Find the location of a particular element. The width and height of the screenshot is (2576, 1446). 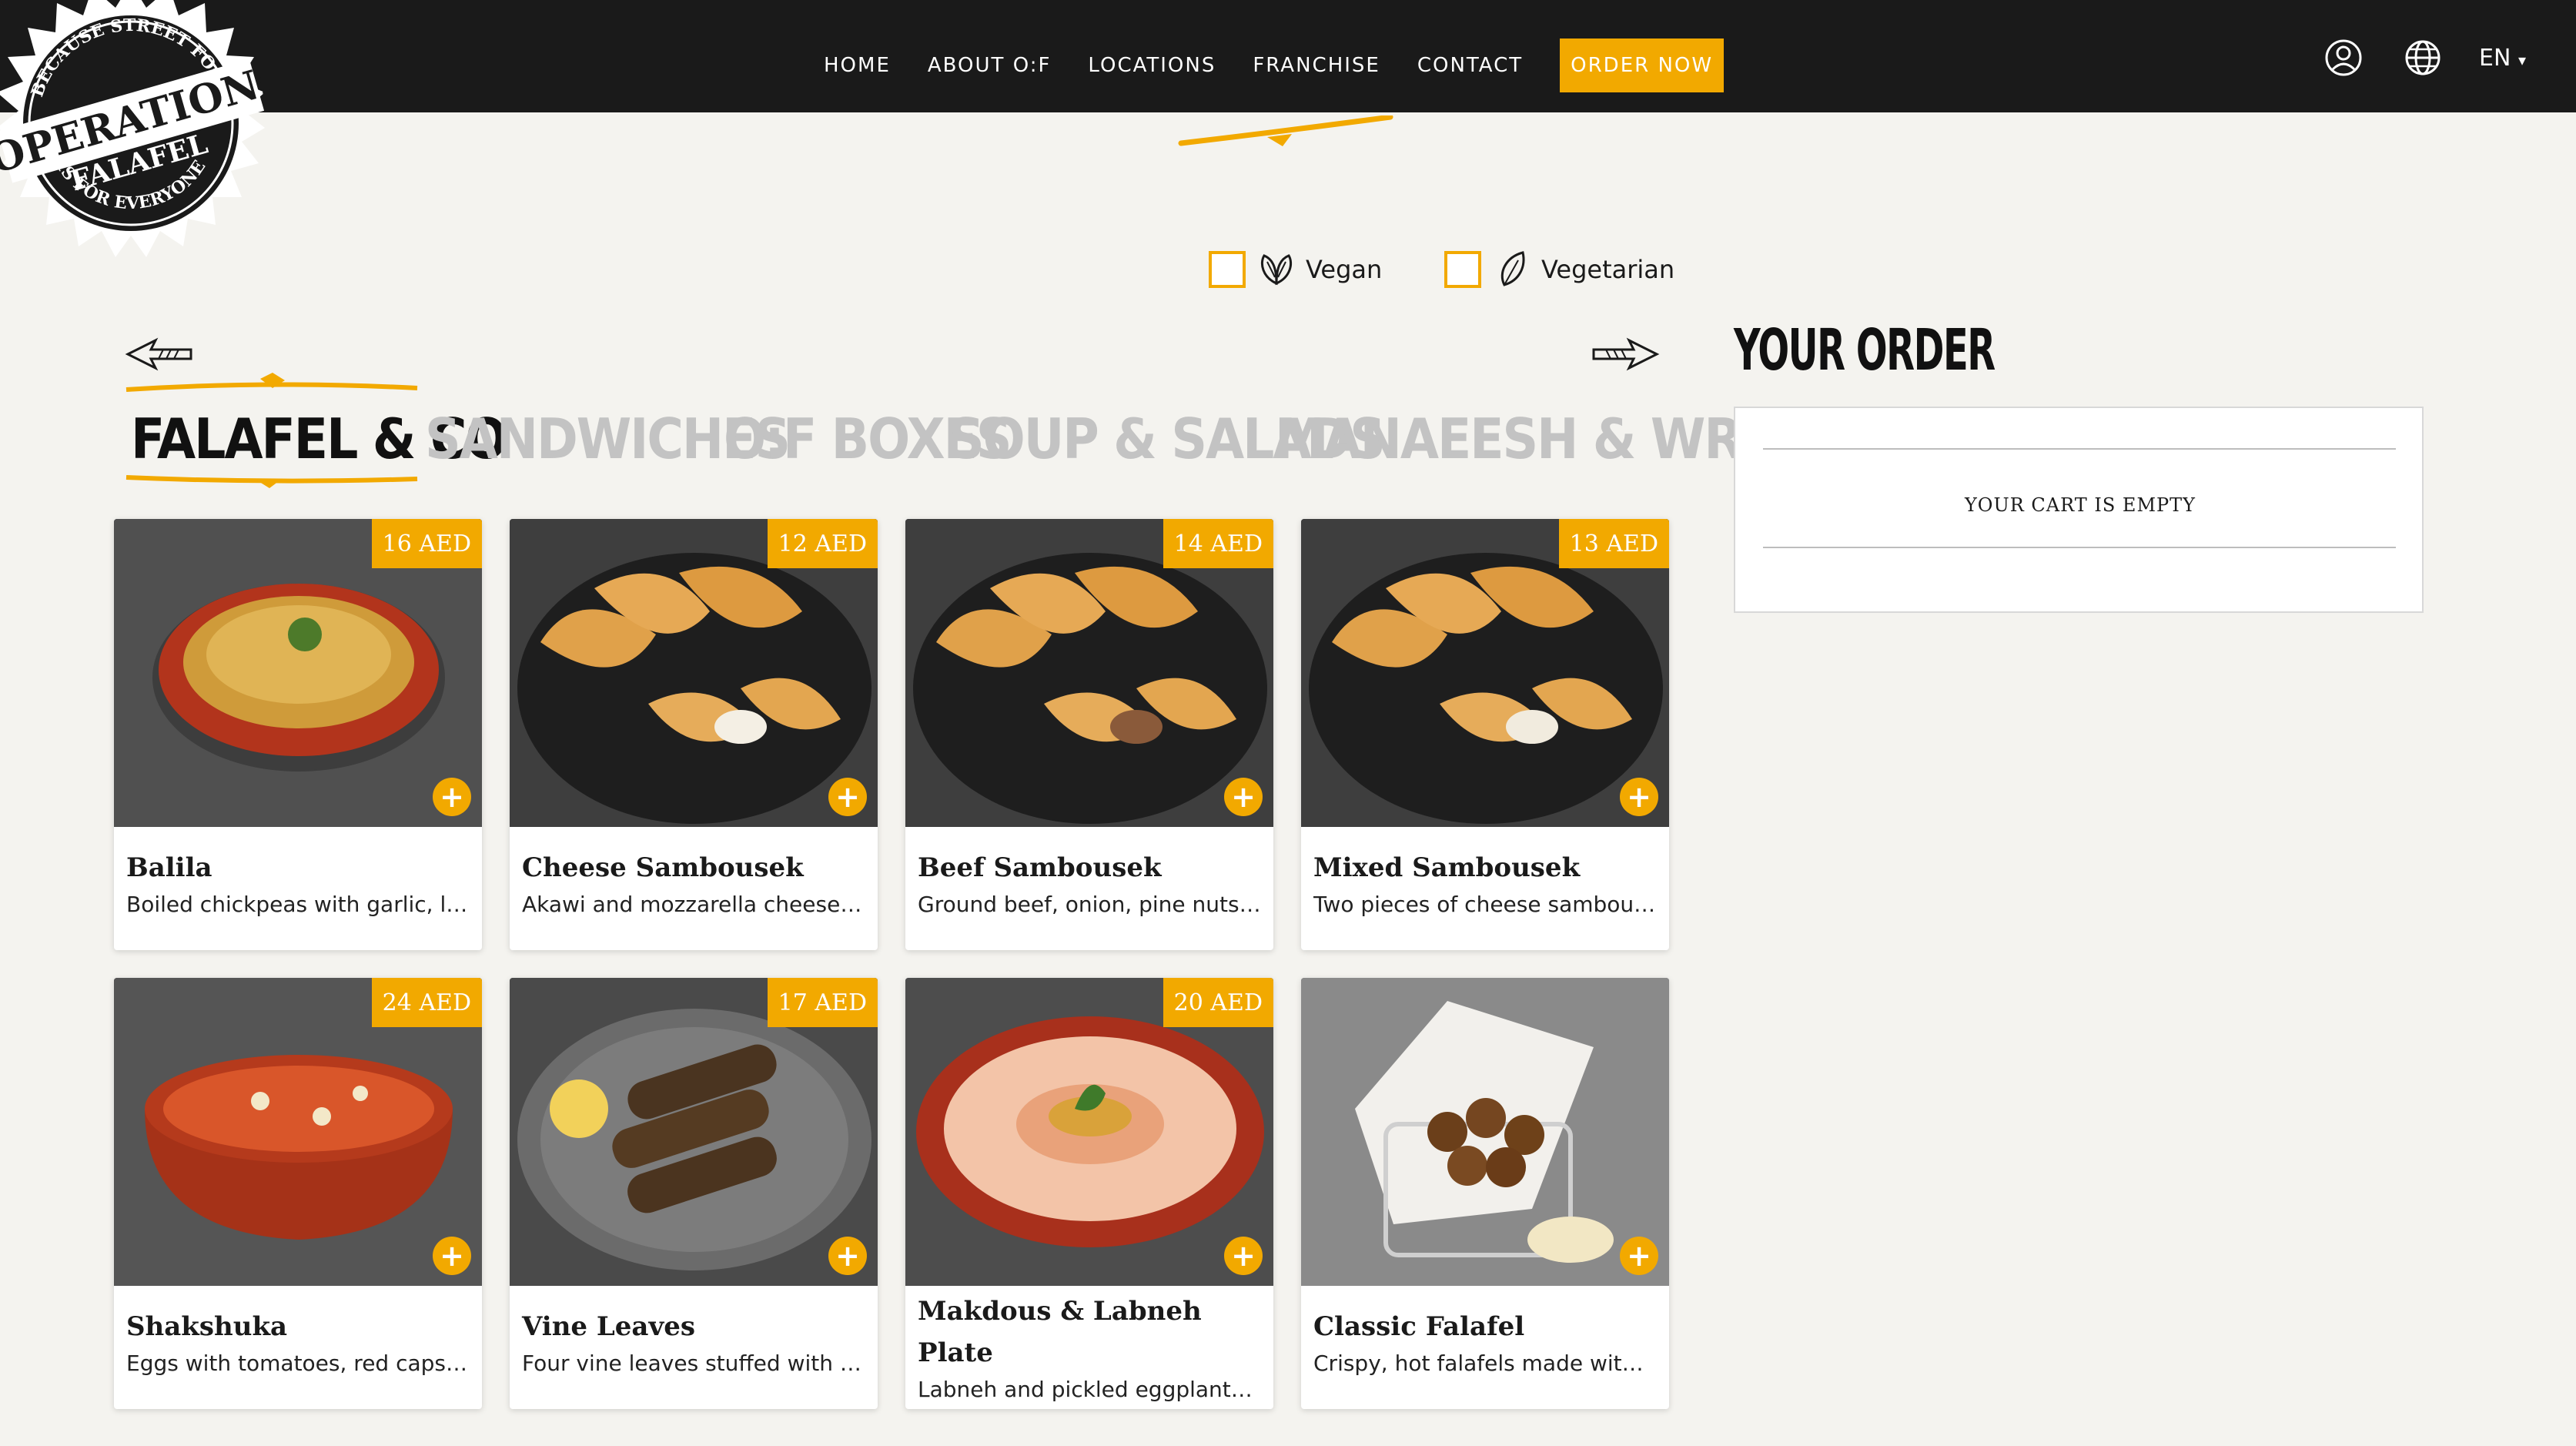

nav-locations: LOCATIONS is located at coordinates (1152, 65).